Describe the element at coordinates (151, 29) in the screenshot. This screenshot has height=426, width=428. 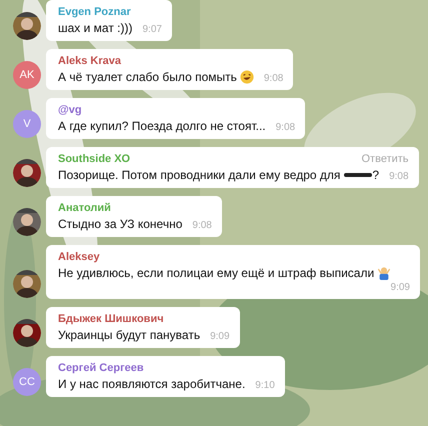
I see `message-time: 9:07` at that location.